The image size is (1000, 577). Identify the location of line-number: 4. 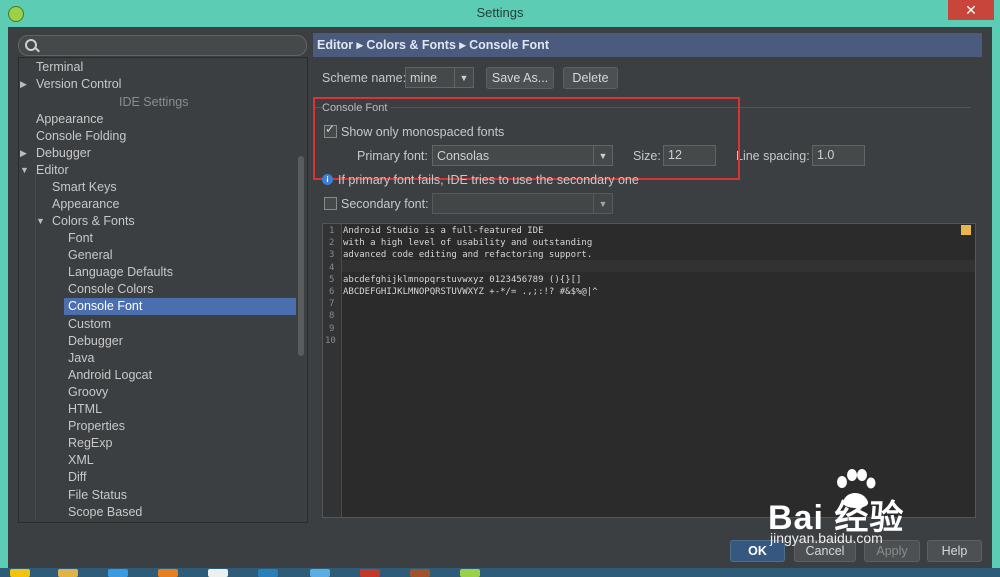
(332, 267).